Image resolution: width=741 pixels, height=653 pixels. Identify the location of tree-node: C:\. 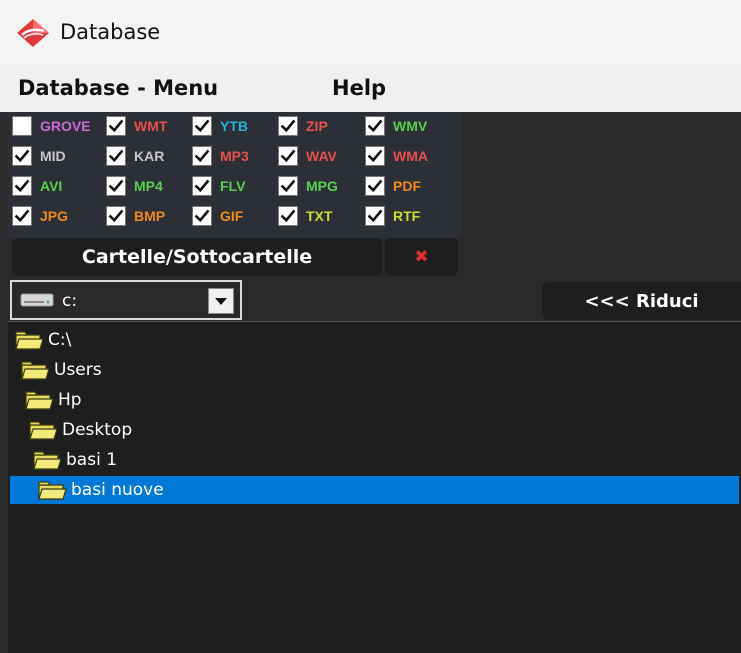
(374, 340).